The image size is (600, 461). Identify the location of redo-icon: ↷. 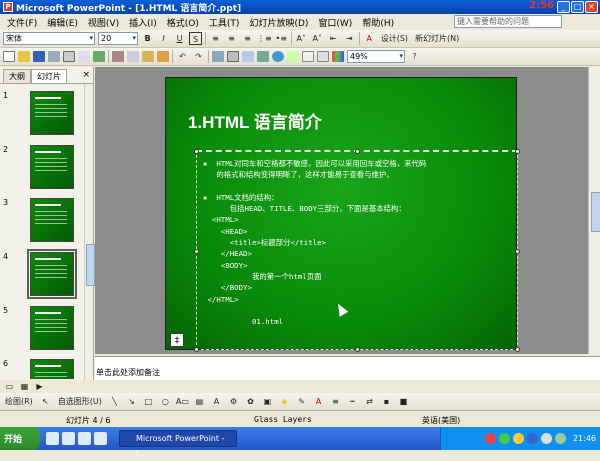
(198, 56).